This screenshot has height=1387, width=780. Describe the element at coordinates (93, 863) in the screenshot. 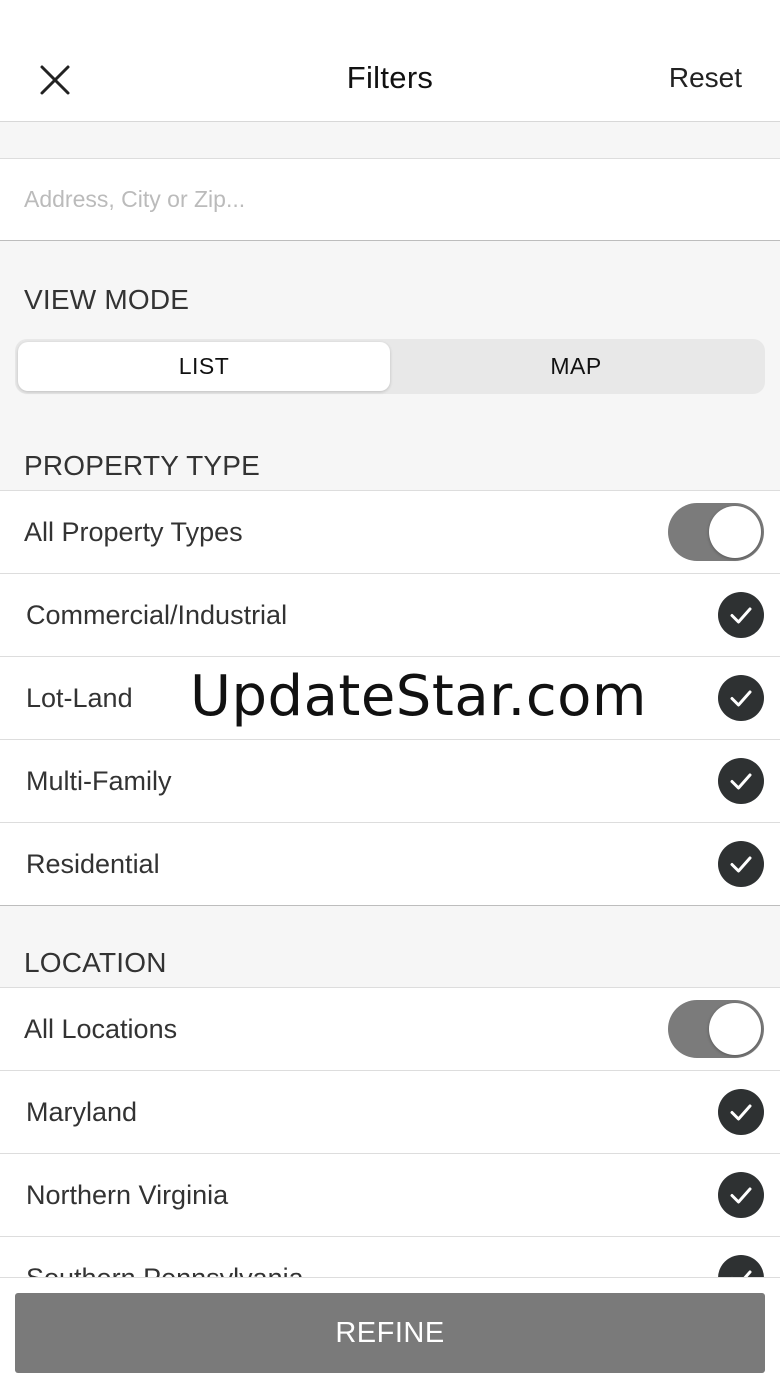

I see `list-item-label: Residential` at that location.